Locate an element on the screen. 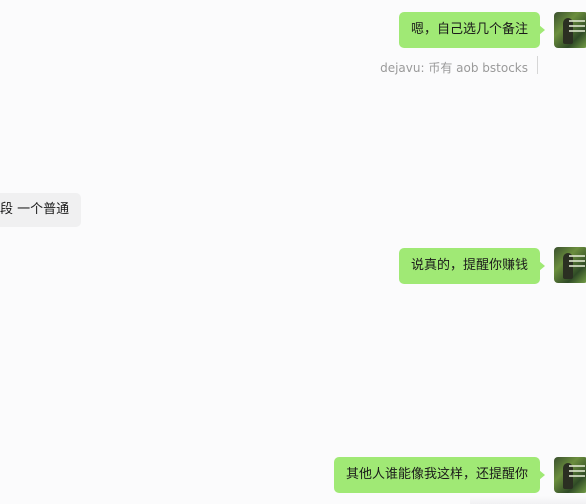 The height and width of the screenshot is (504, 586). quoted-message-preview: dejavu: 币有 aob bstocks is located at coordinates (454, 67).